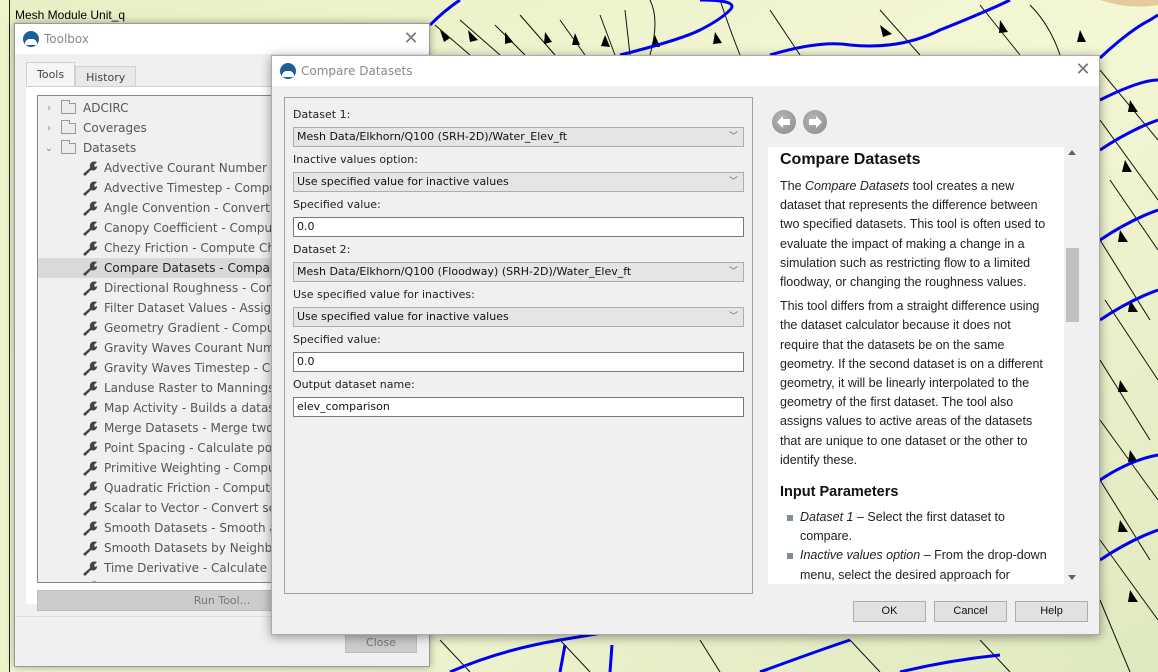 This screenshot has width=1158, height=672. I want to click on inactive1-value: Use specified value for inactive values, so click(403, 181).